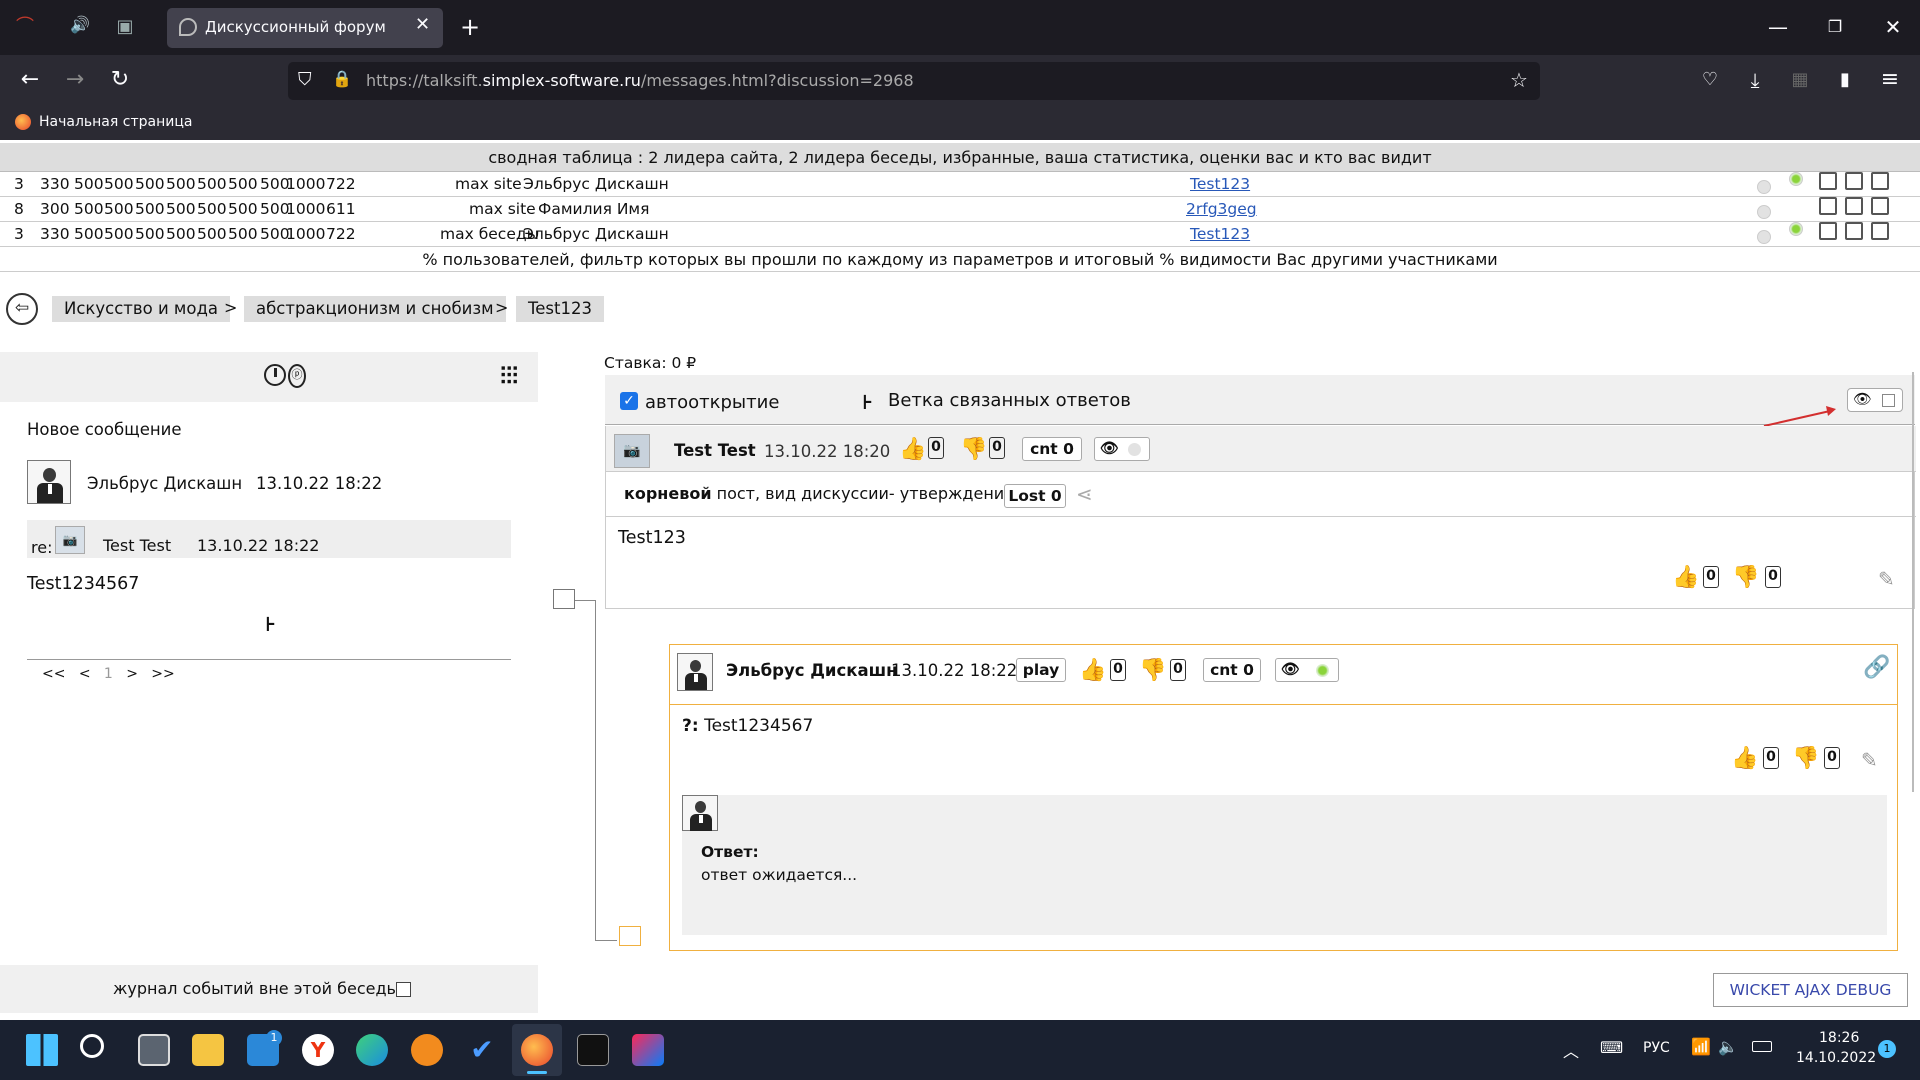 This screenshot has width=1920, height=1080. What do you see at coordinates (1009, 400) in the screenshot?
I see `branch-label: Ветка связанных ответов` at bounding box center [1009, 400].